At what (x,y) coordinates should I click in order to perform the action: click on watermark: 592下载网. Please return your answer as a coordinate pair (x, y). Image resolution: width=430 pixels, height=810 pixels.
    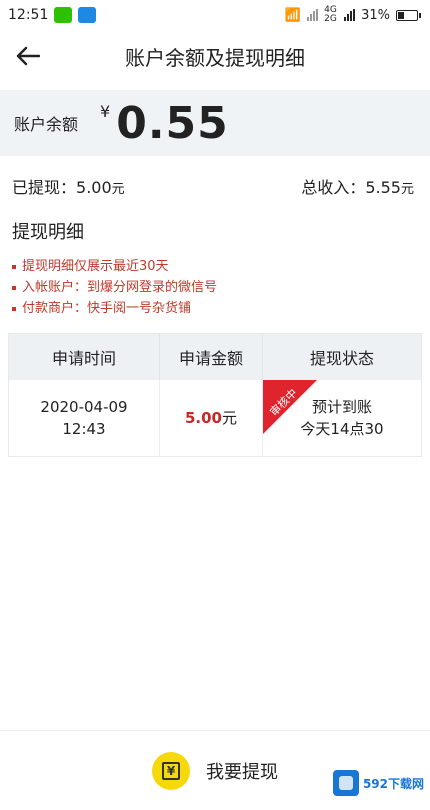
    Looking at the image, I should click on (378, 783).